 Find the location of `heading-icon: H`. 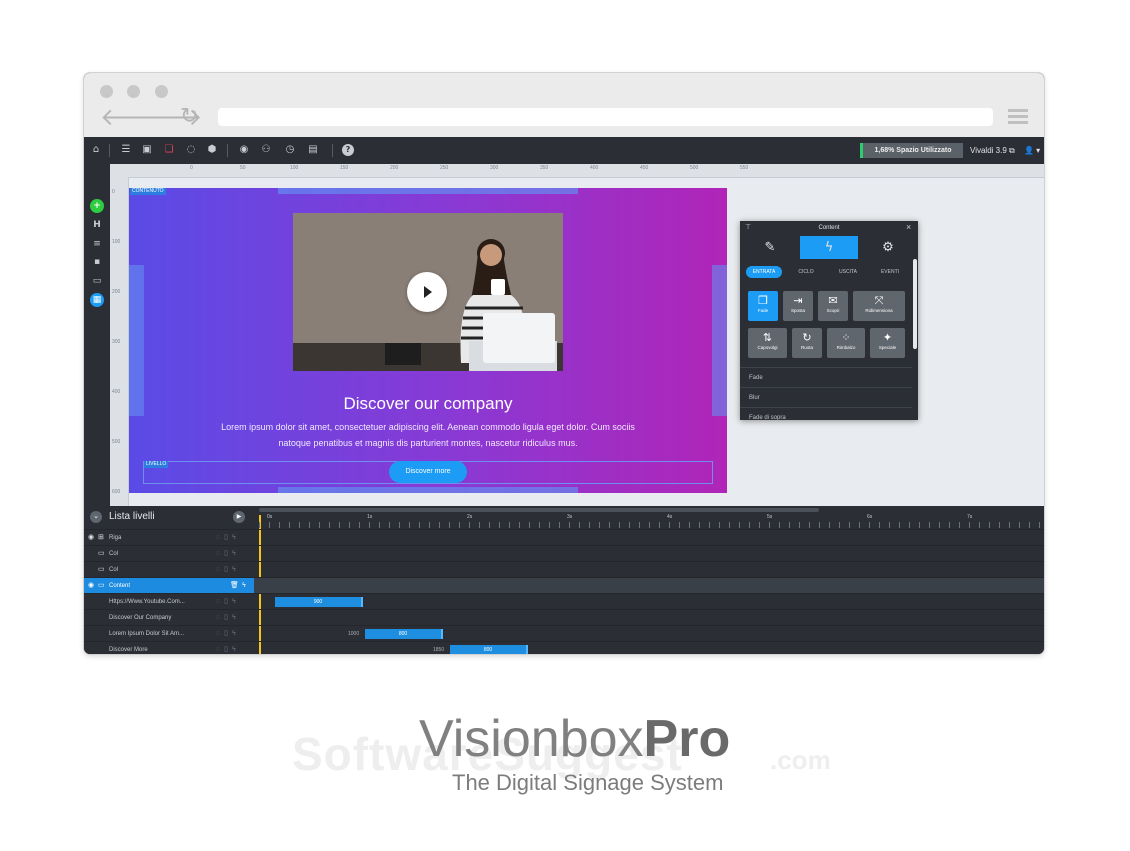

heading-icon: H is located at coordinates (97, 225).